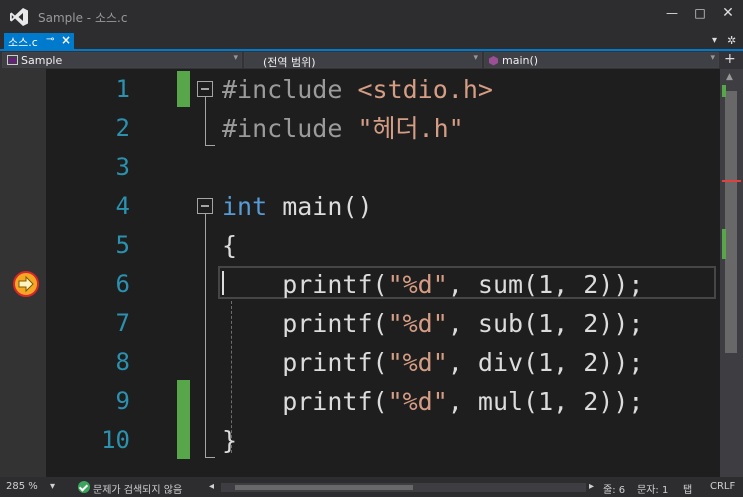 This screenshot has height=497, width=743. I want to click on pin-icon: ⊸, so click(50, 39).